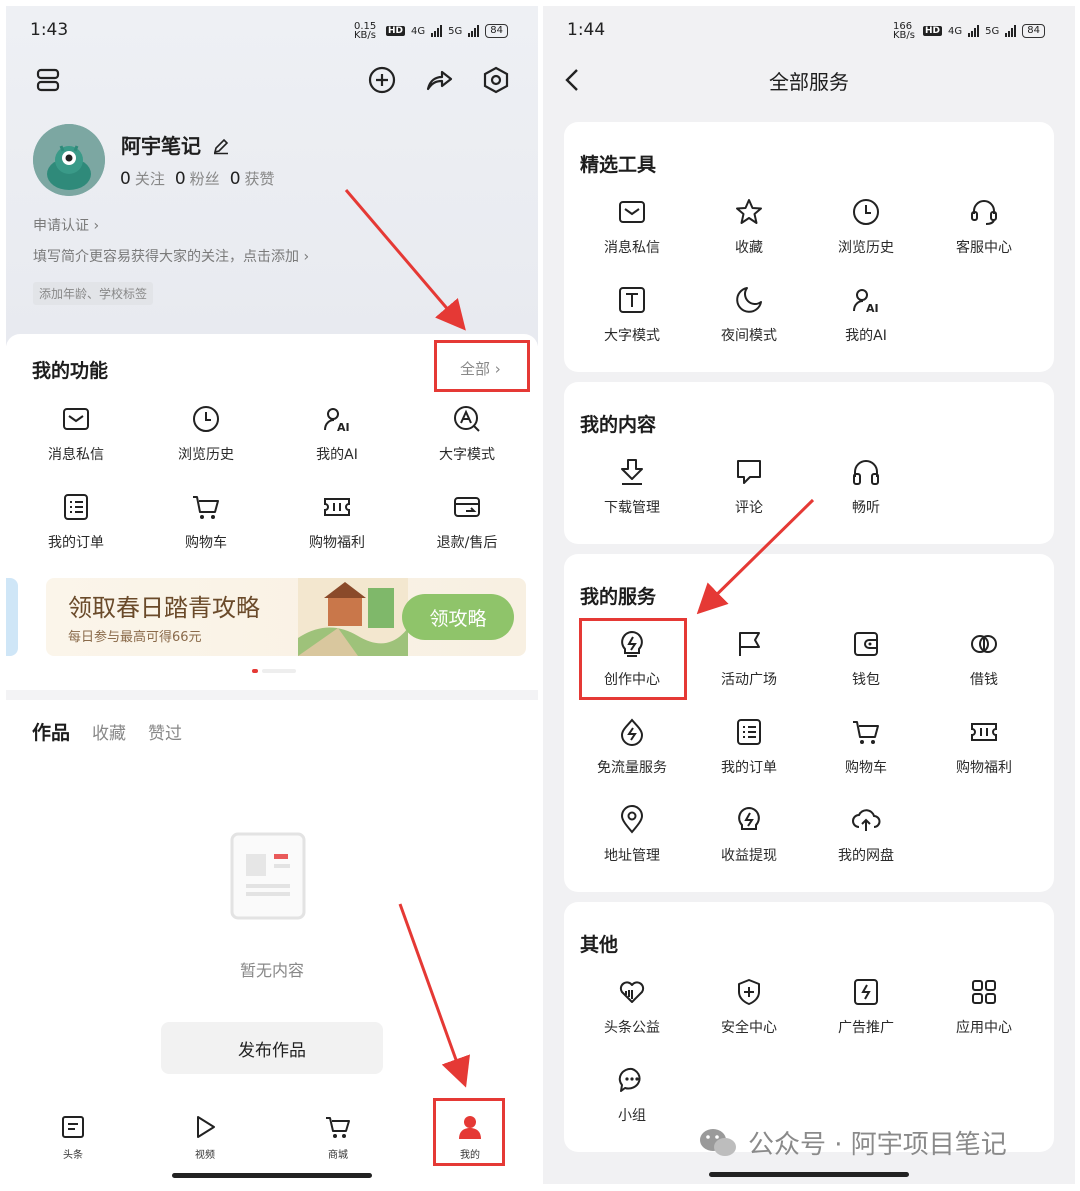 This screenshot has width=1080, height=1191. What do you see at coordinates (809, 1174) in the screenshot?
I see `home-indicator` at bounding box center [809, 1174].